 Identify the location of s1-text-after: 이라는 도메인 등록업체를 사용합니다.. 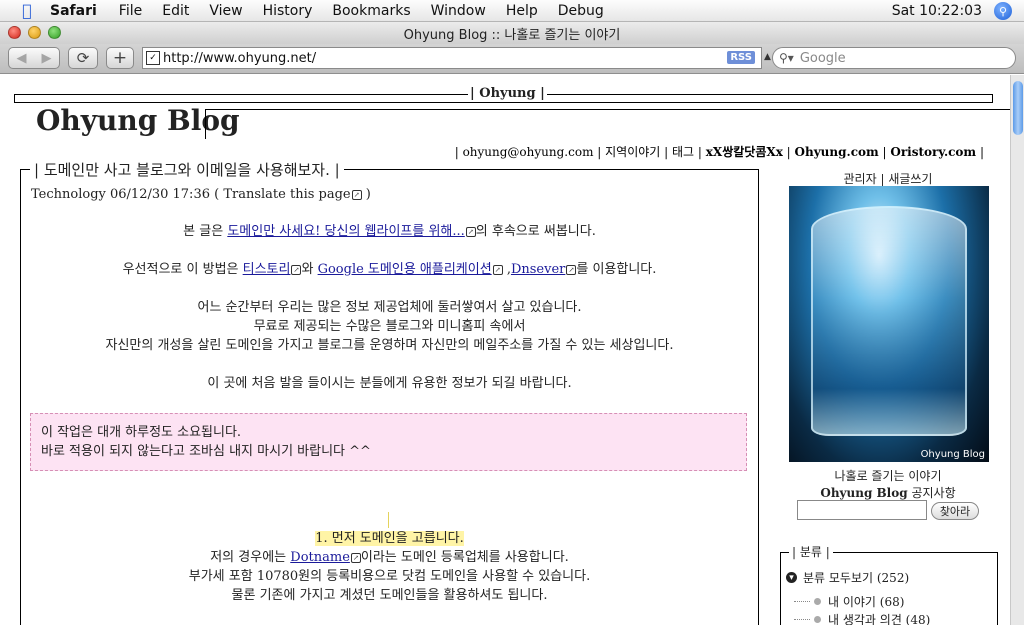
(464, 557).